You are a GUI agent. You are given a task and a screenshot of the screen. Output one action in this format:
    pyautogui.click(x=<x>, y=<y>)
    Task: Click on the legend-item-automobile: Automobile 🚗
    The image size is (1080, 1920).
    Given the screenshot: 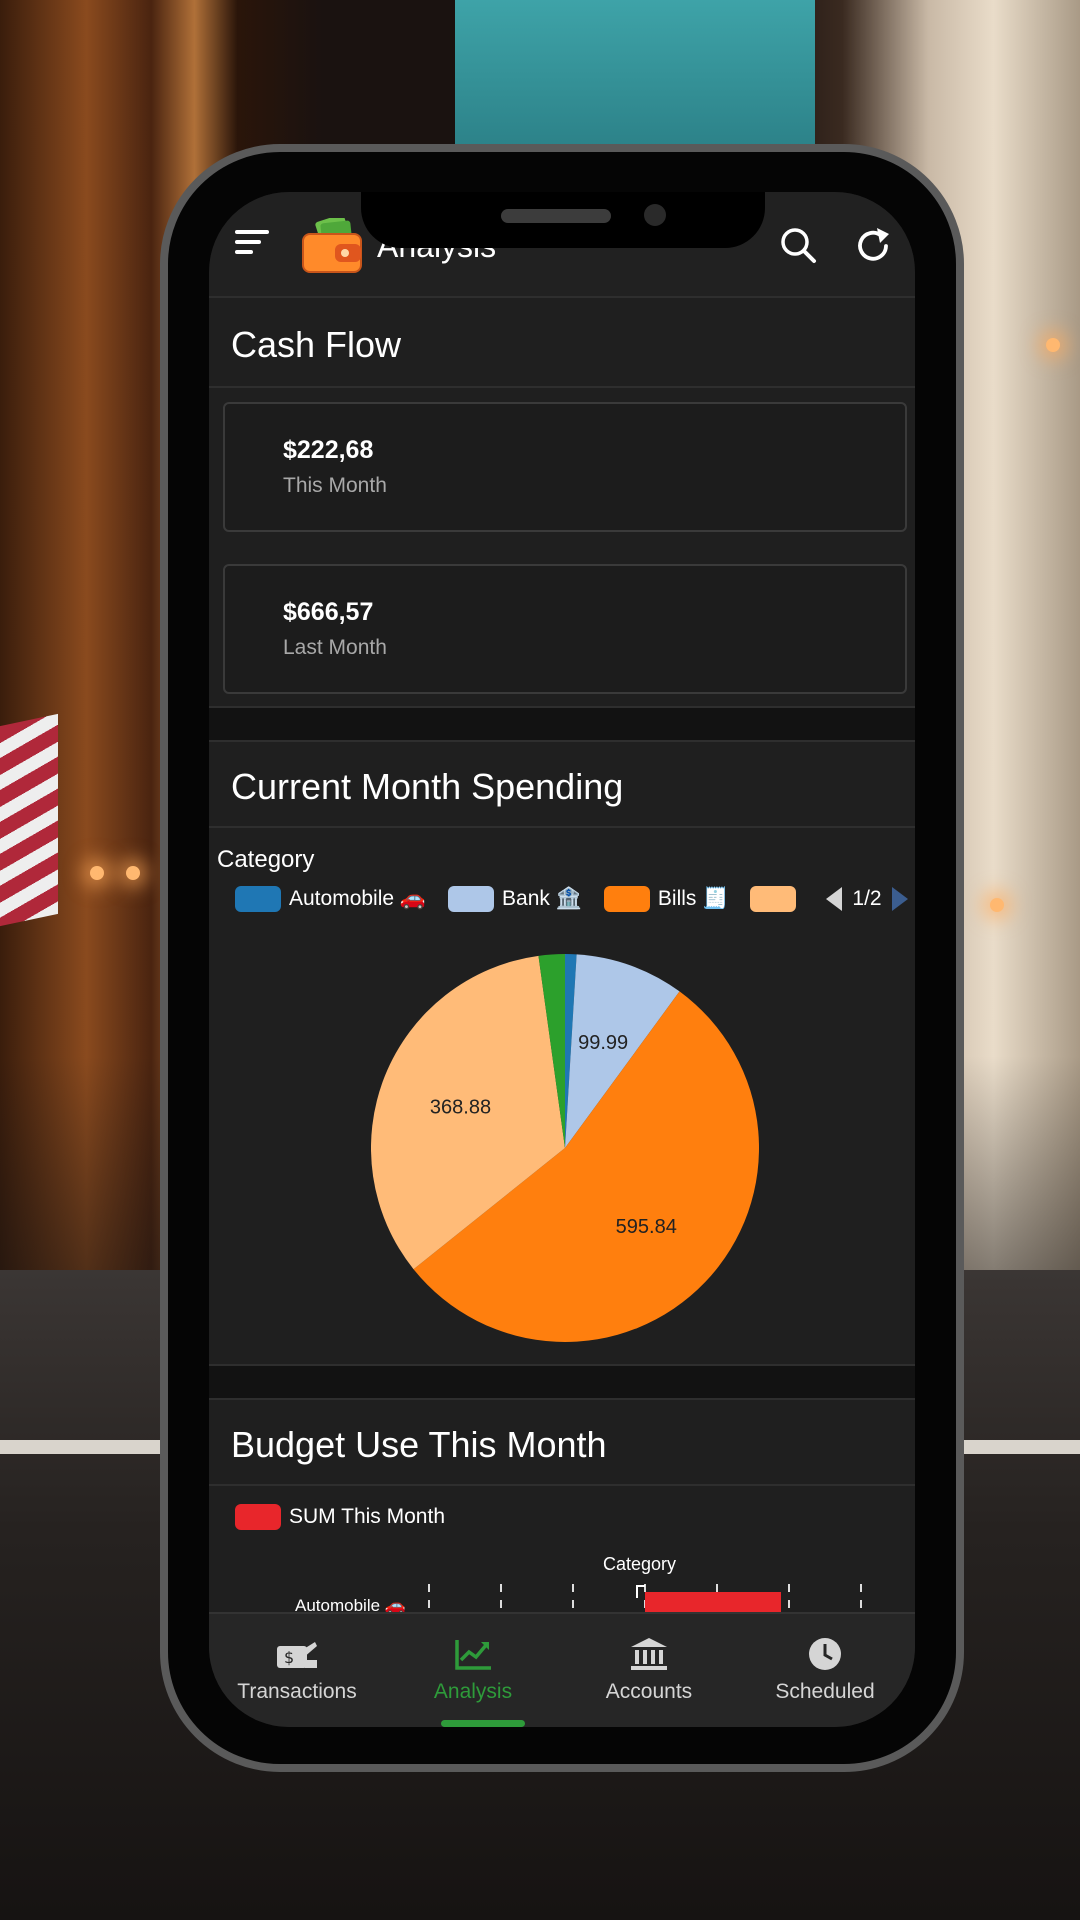 What is the action you would take?
    pyautogui.click(x=330, y=899)
    